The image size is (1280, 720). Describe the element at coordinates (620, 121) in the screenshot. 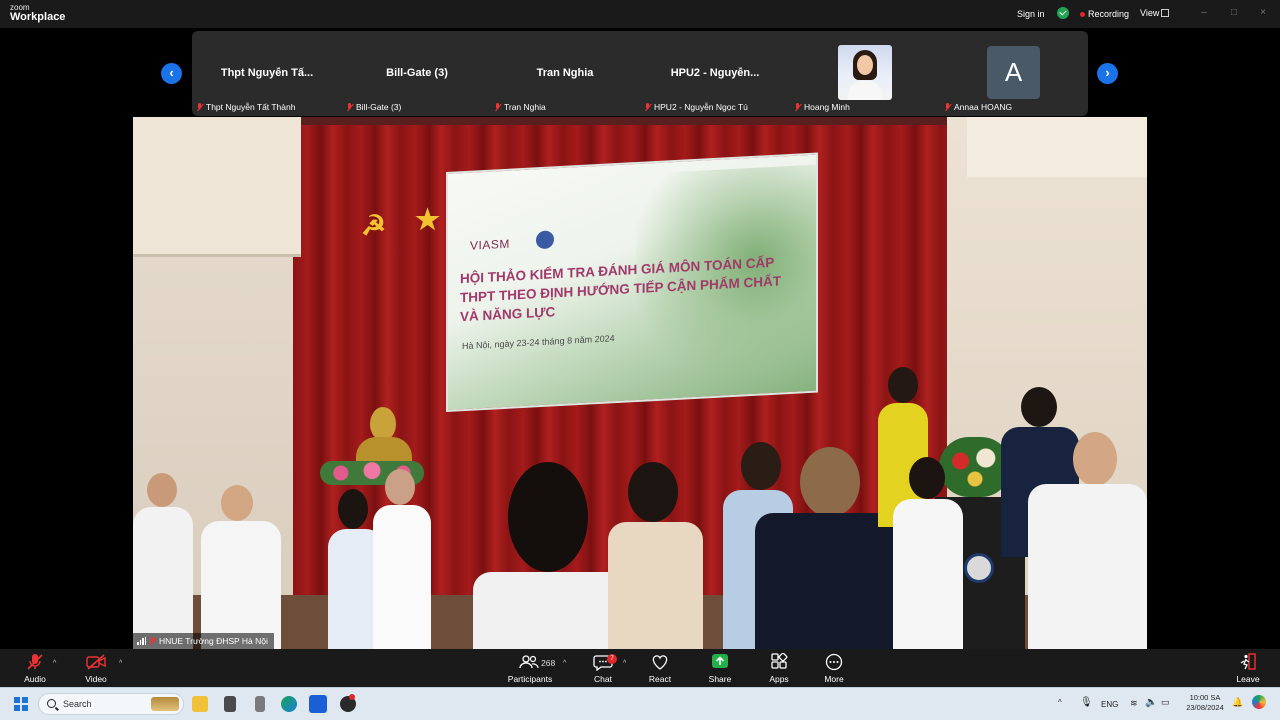

I see `curtain-rail` at that location.